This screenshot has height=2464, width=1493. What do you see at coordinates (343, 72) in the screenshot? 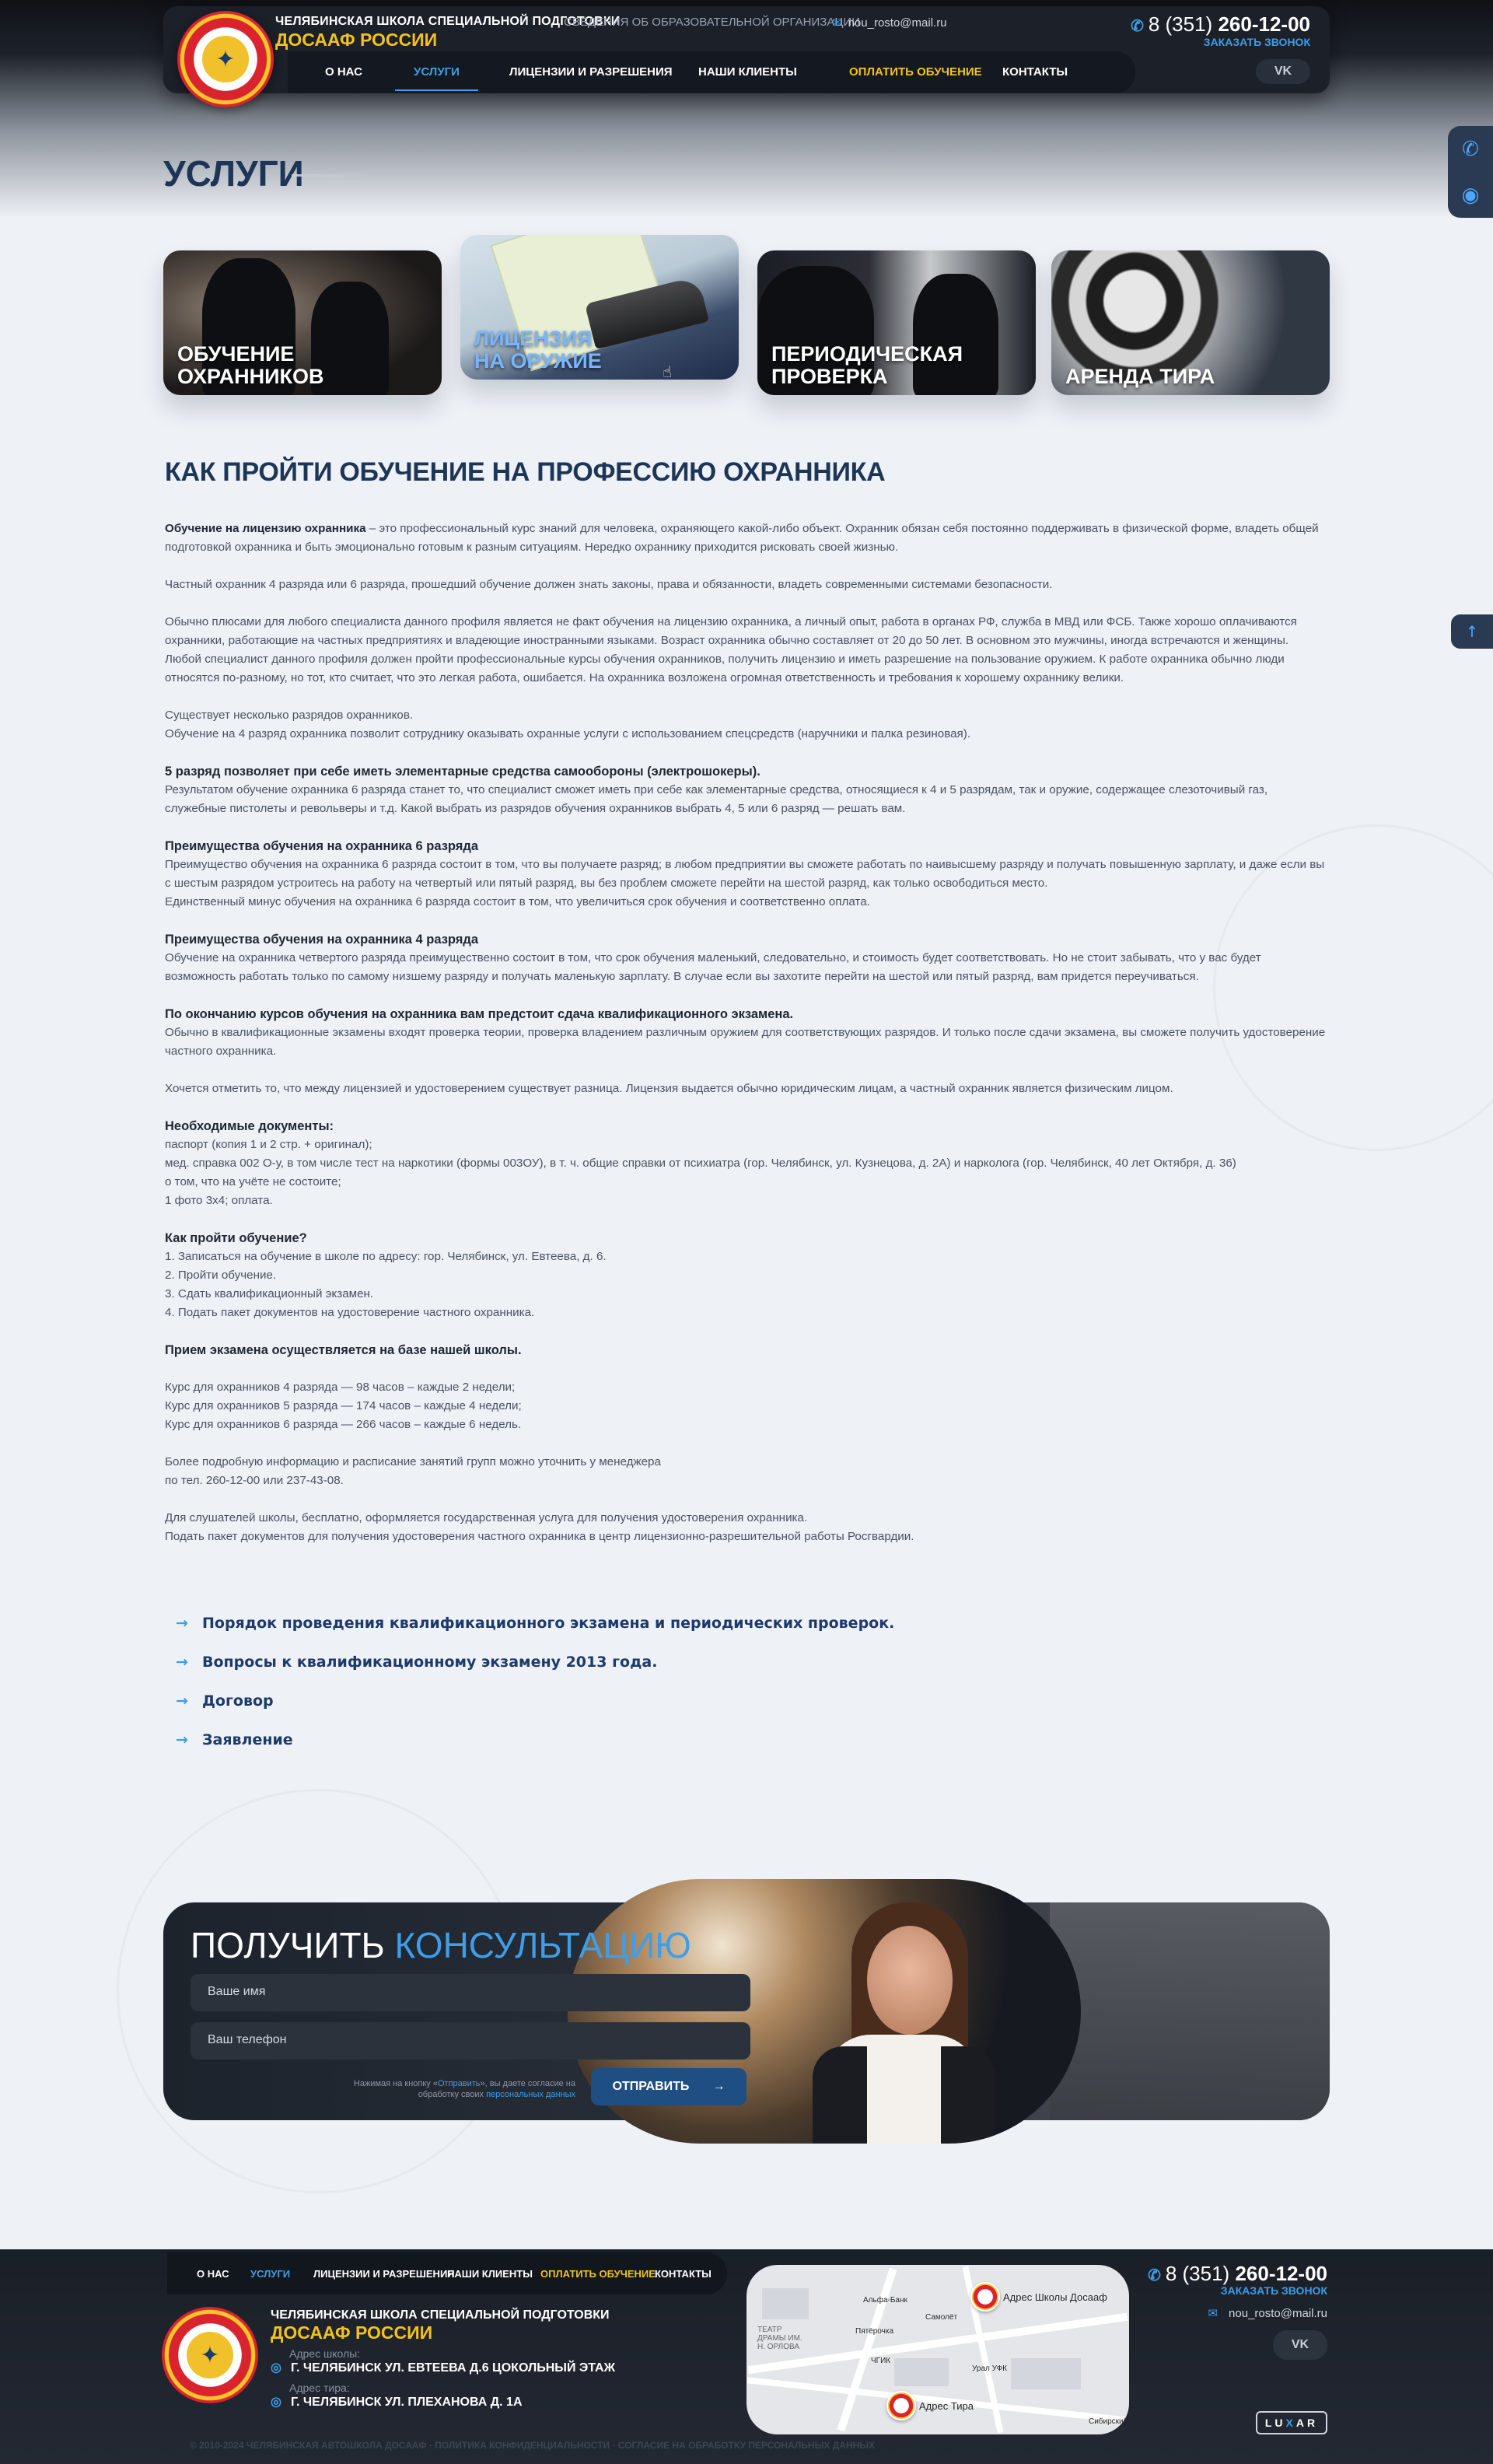
I see `nav-about: О НАС` at bounding box center [343, 72].